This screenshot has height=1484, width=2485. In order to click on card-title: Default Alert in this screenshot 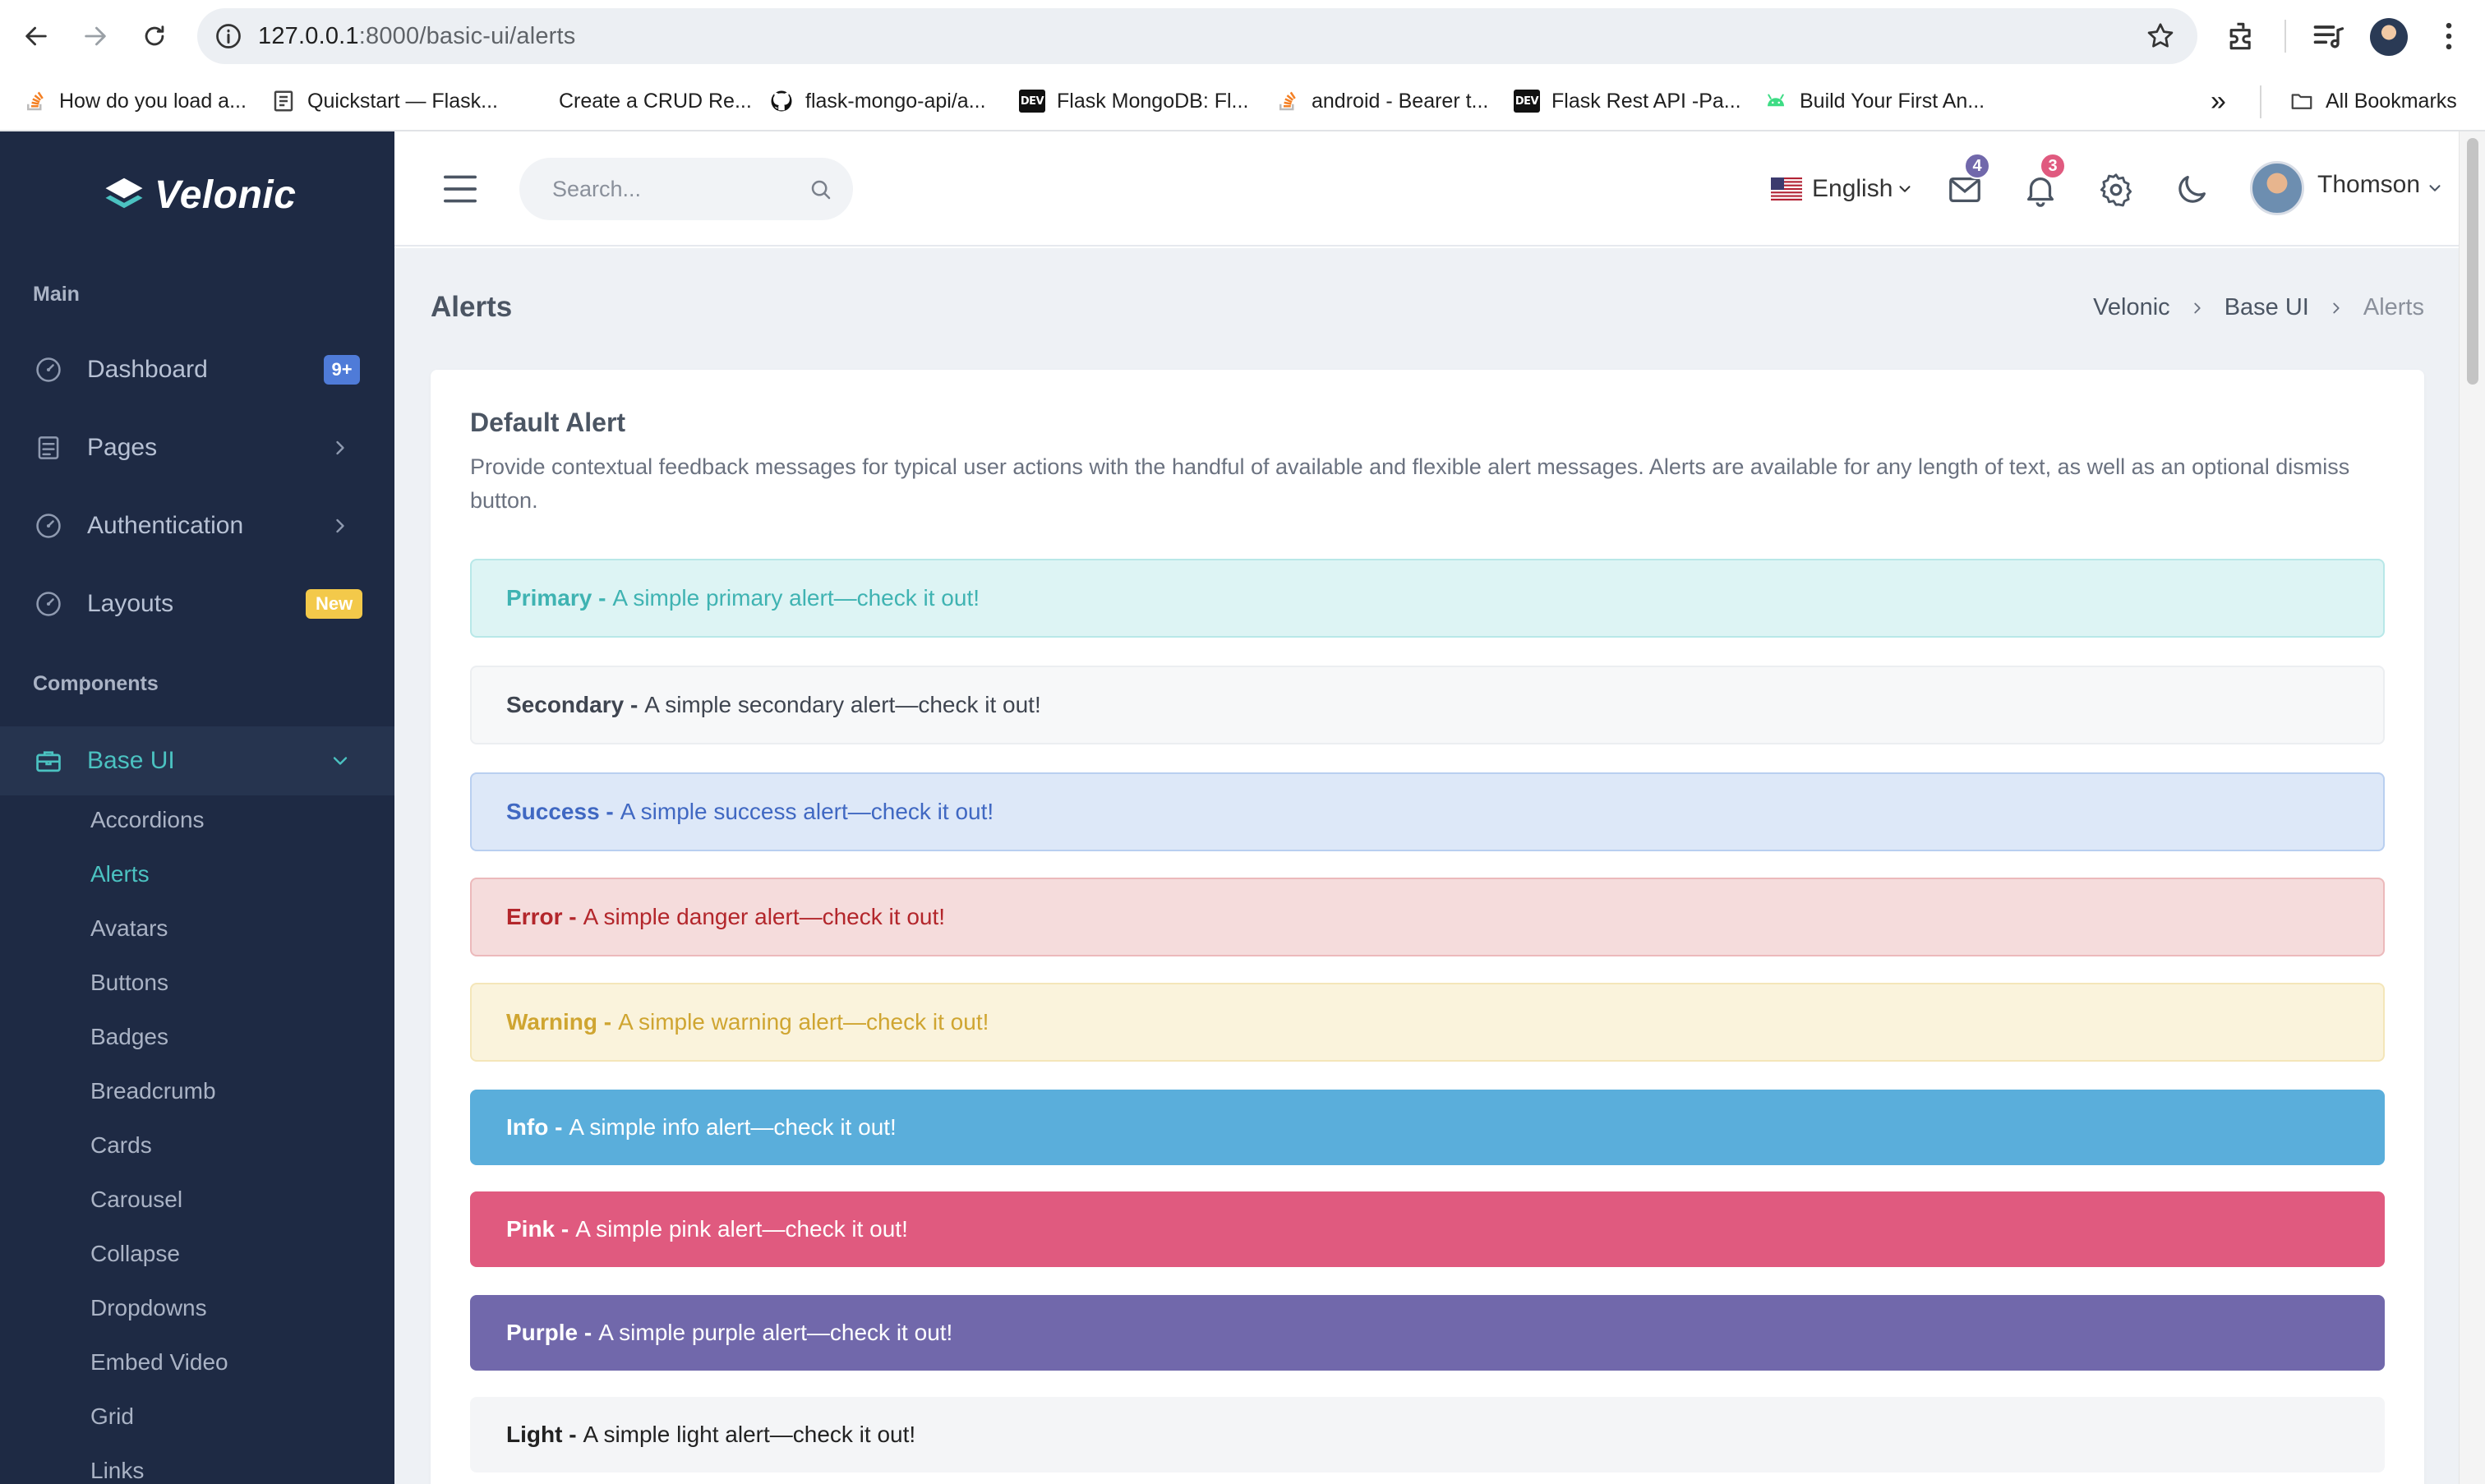, I will do `click(548, 422)`.